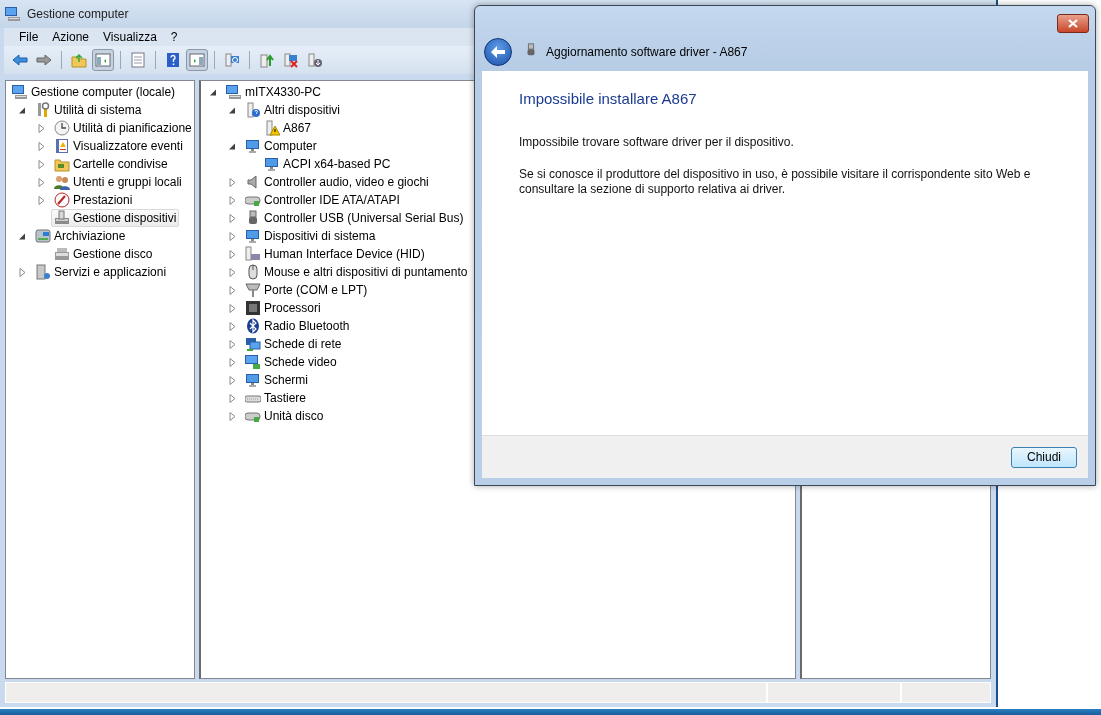 This screenshot has height=715, width=1101. I want to click on menu-item: ?, so click(174, 37).